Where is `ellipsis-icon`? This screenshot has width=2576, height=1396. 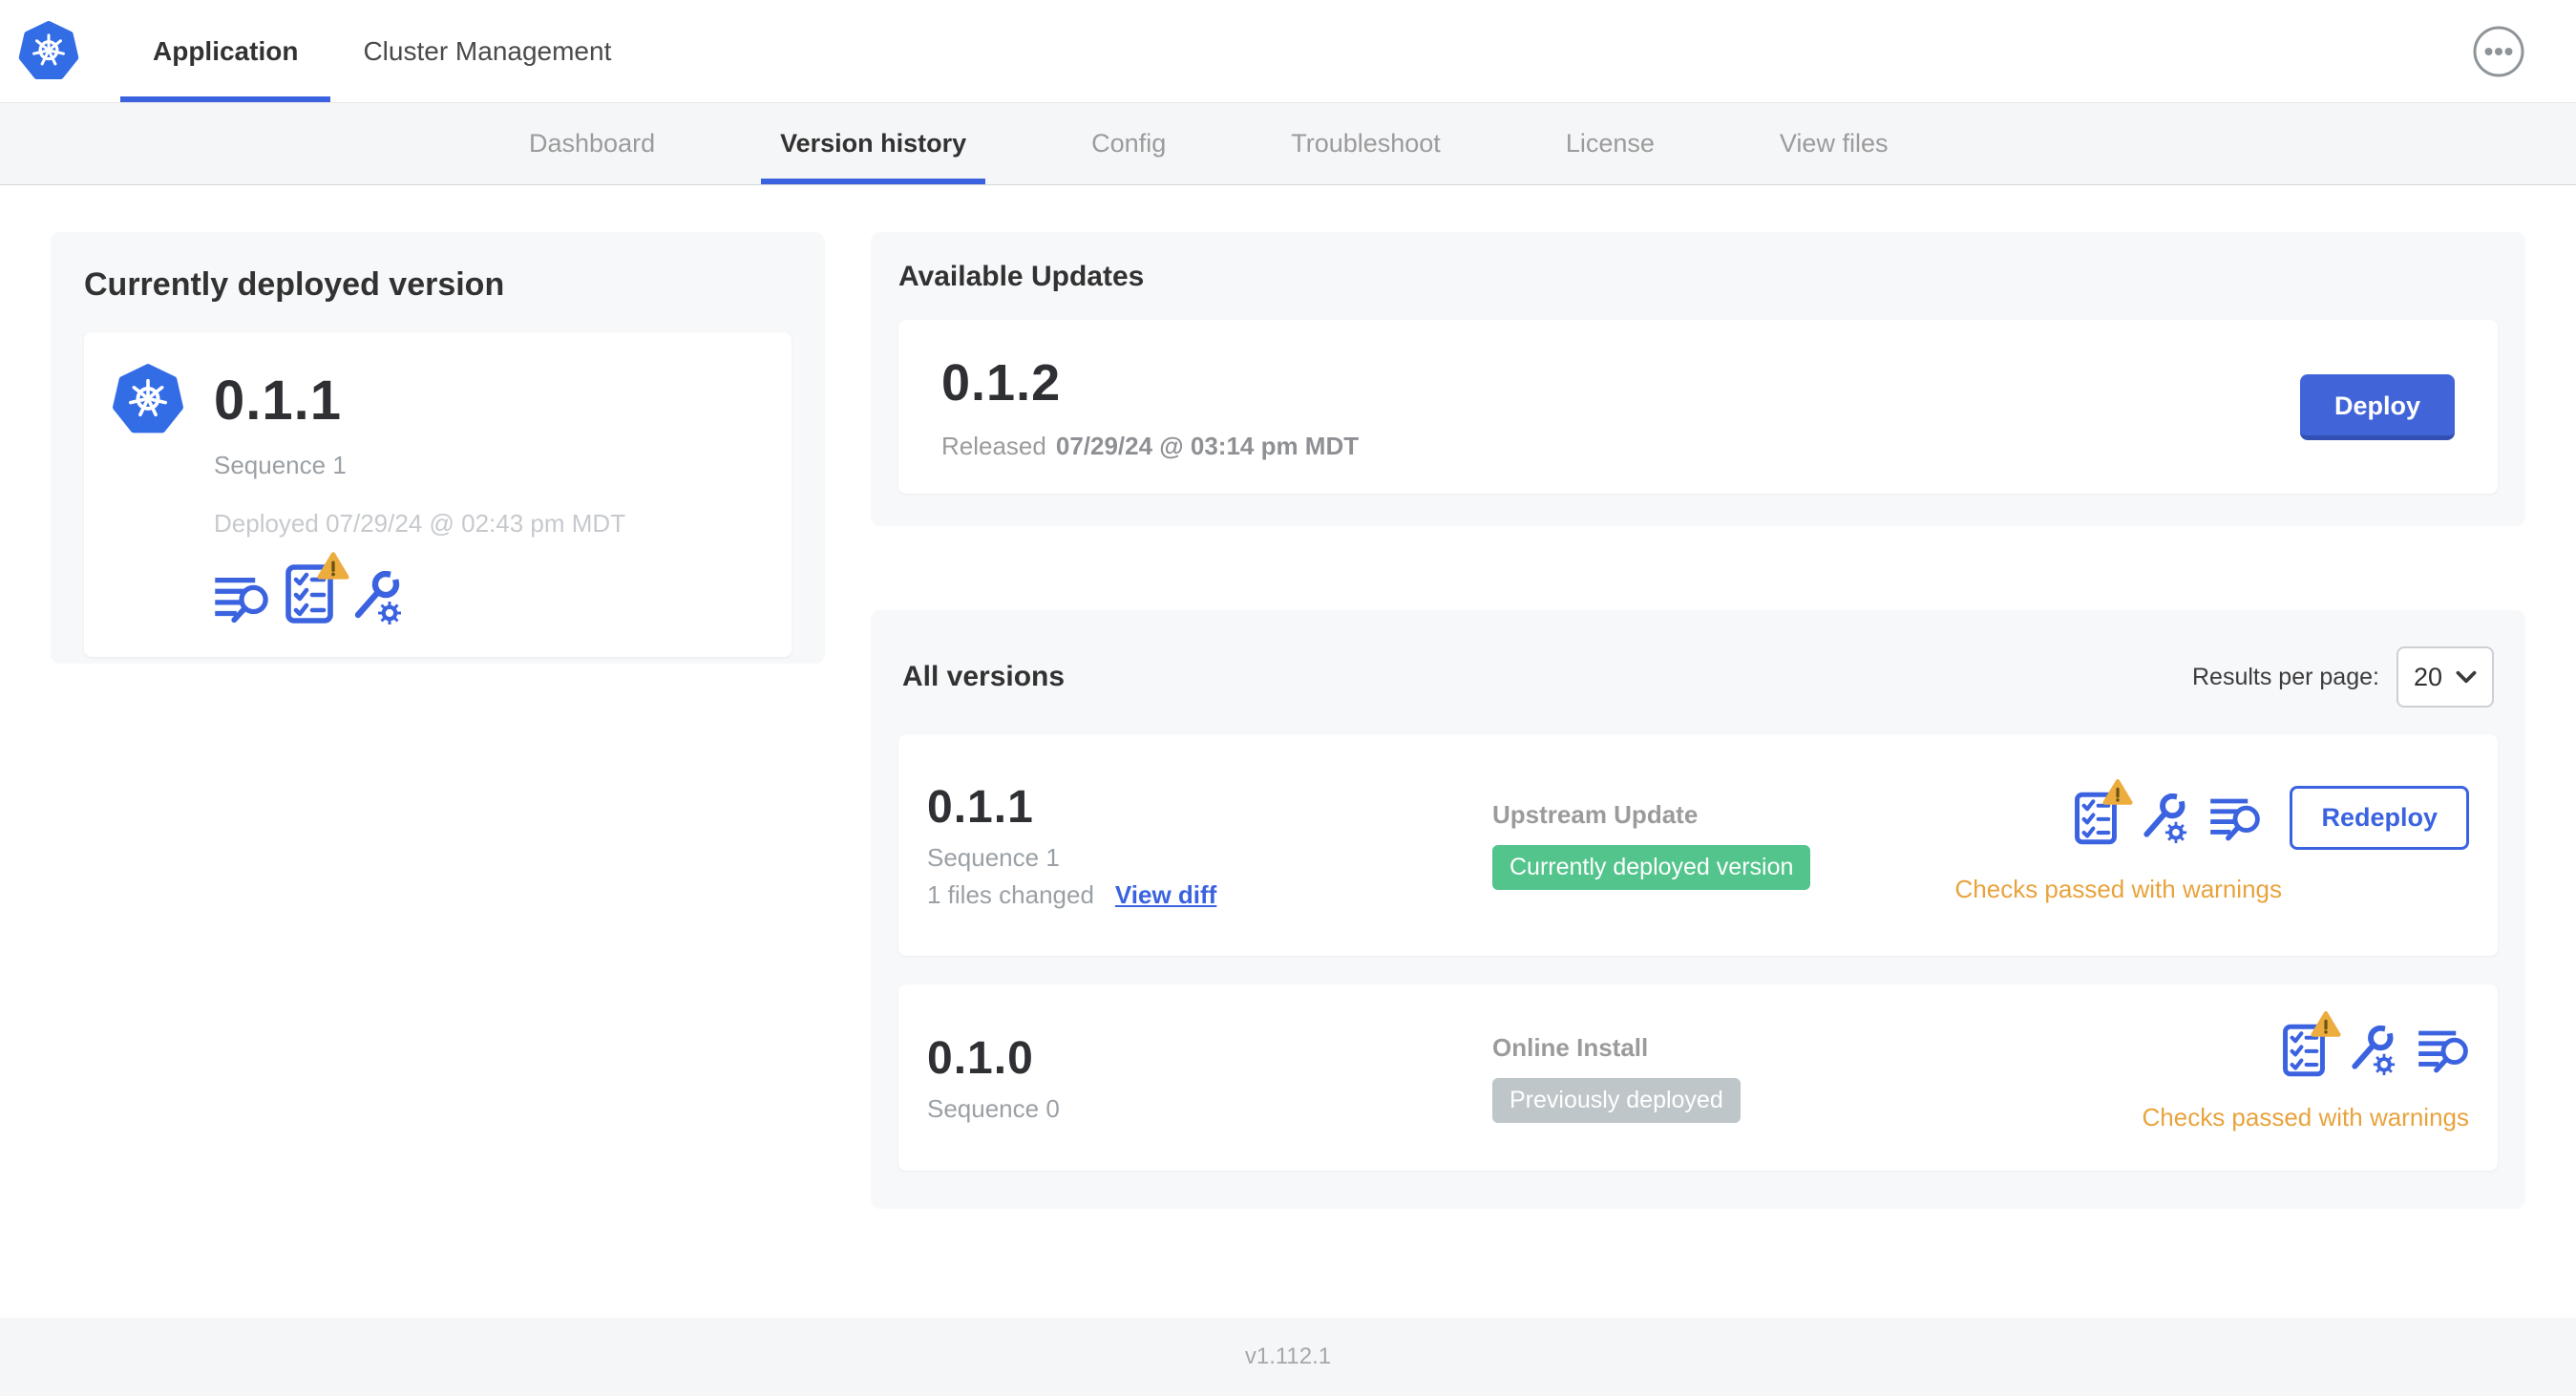 ellipsis-icon is located at coordinates (2498, 51).